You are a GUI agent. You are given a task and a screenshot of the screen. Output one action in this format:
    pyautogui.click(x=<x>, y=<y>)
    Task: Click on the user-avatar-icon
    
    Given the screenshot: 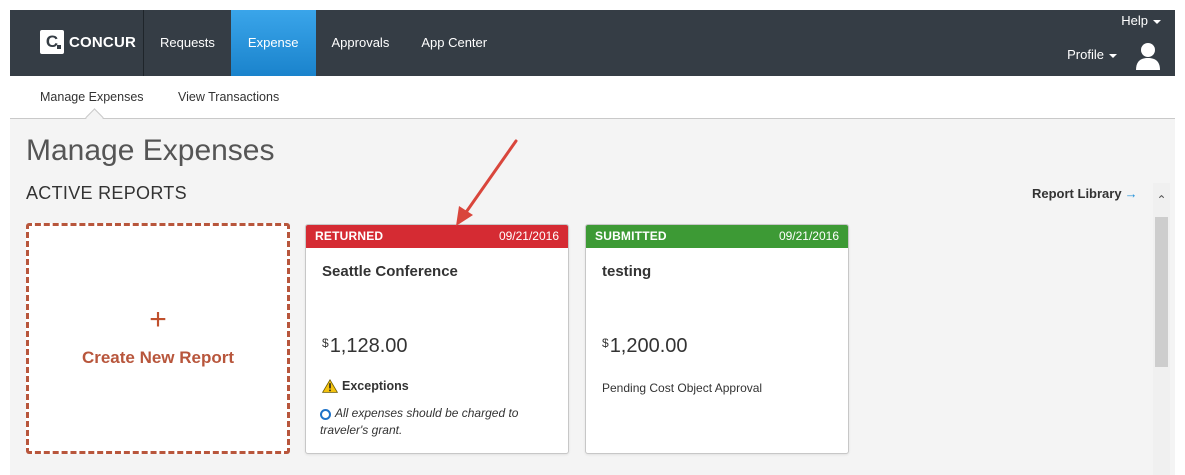 What is the action you would take?
    pyautogui.click(x=1148, y=56)
    